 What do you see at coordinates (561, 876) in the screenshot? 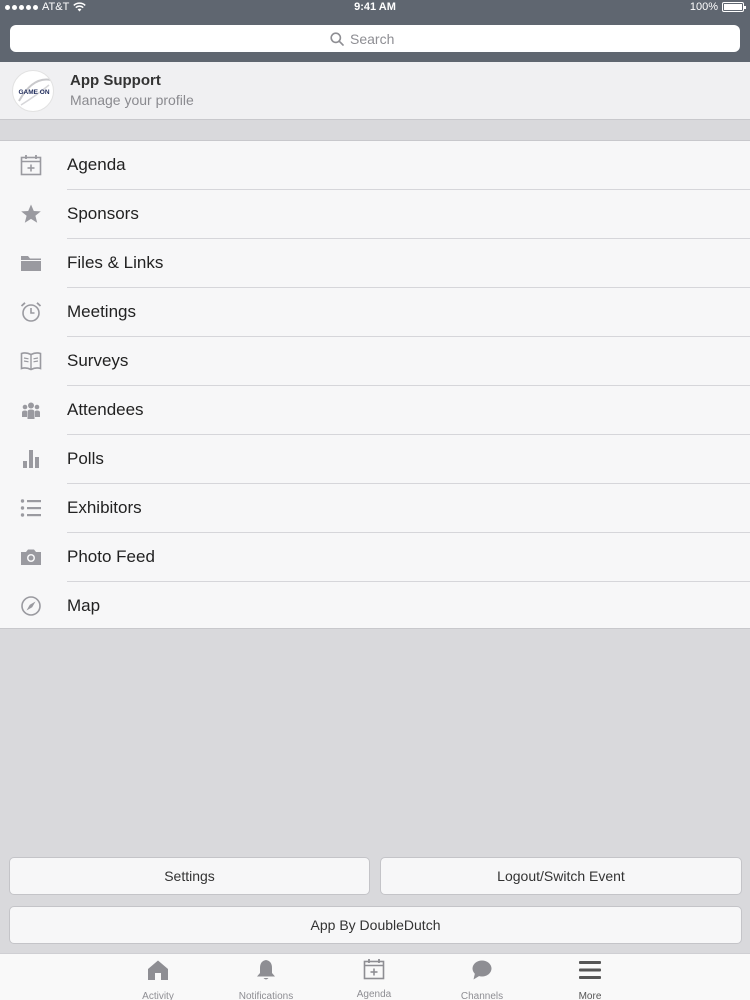
I see `logout-switch-event-button: Logout/Switch Event` at bounding box center [561, 876].